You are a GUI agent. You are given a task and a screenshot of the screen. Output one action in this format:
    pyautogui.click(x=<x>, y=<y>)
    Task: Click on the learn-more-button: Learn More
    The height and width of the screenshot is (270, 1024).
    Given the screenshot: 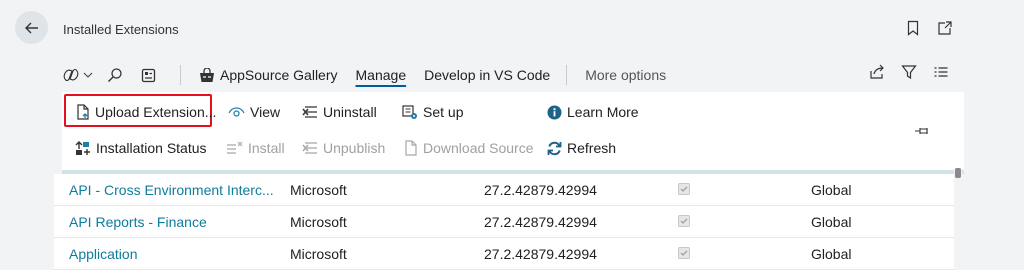 What is the action you would take?
    pyautogui.click(x=593, y=112)
    